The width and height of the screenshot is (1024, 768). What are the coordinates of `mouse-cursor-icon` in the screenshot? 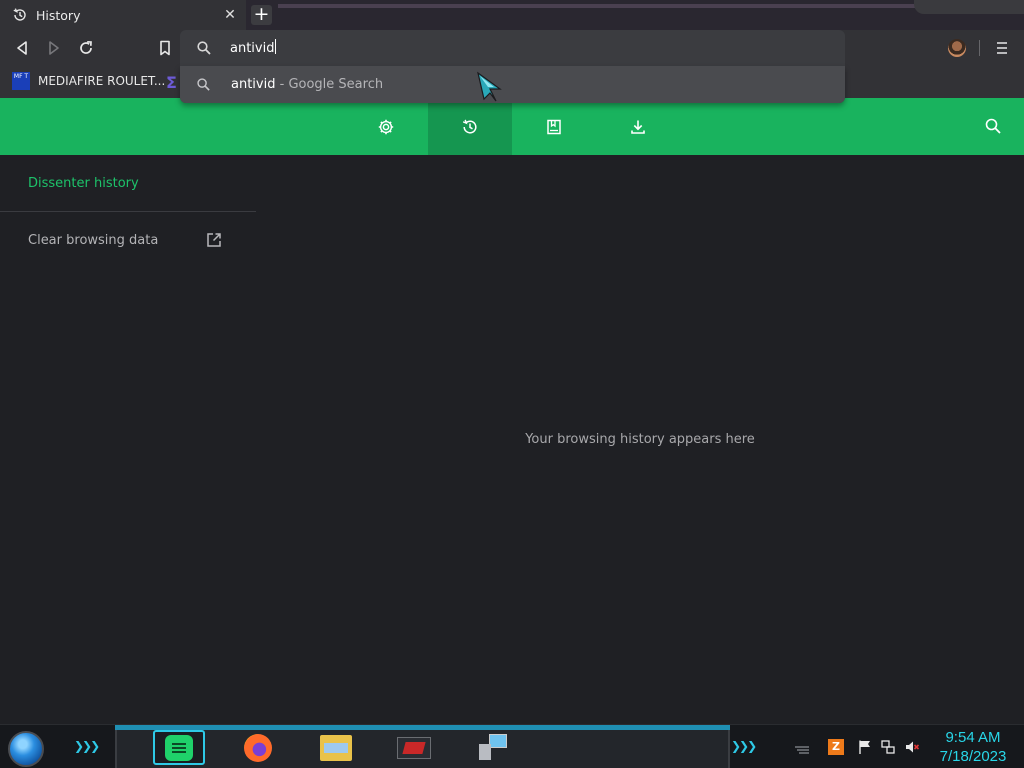 It's located at (489, 86).